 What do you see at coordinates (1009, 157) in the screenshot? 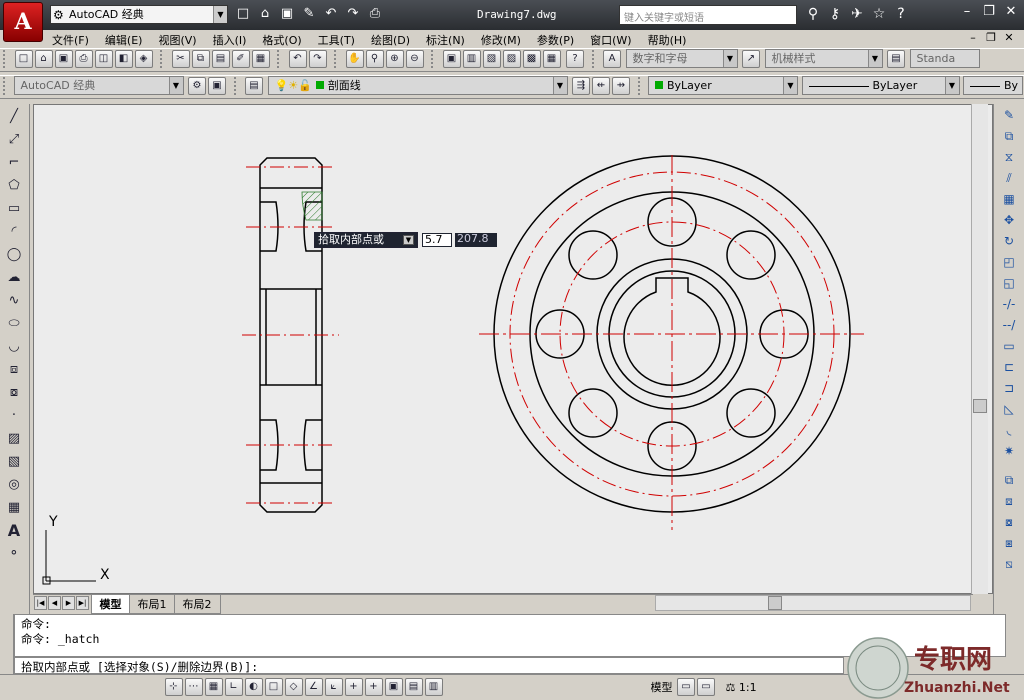
I see `mirror-icon: ⧖` at bounding box center [1009, 157].